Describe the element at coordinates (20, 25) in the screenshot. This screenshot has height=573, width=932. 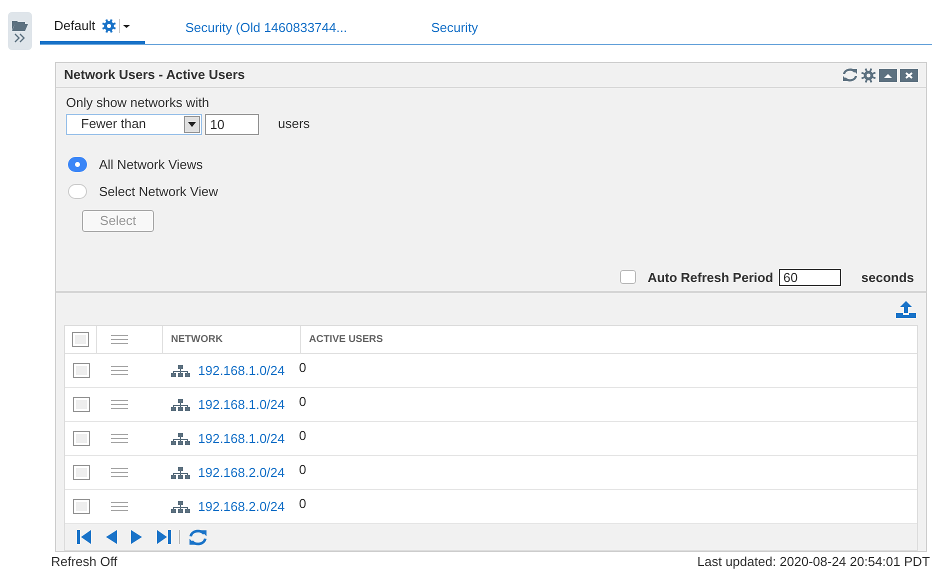
I see `folder-icon` at that location.